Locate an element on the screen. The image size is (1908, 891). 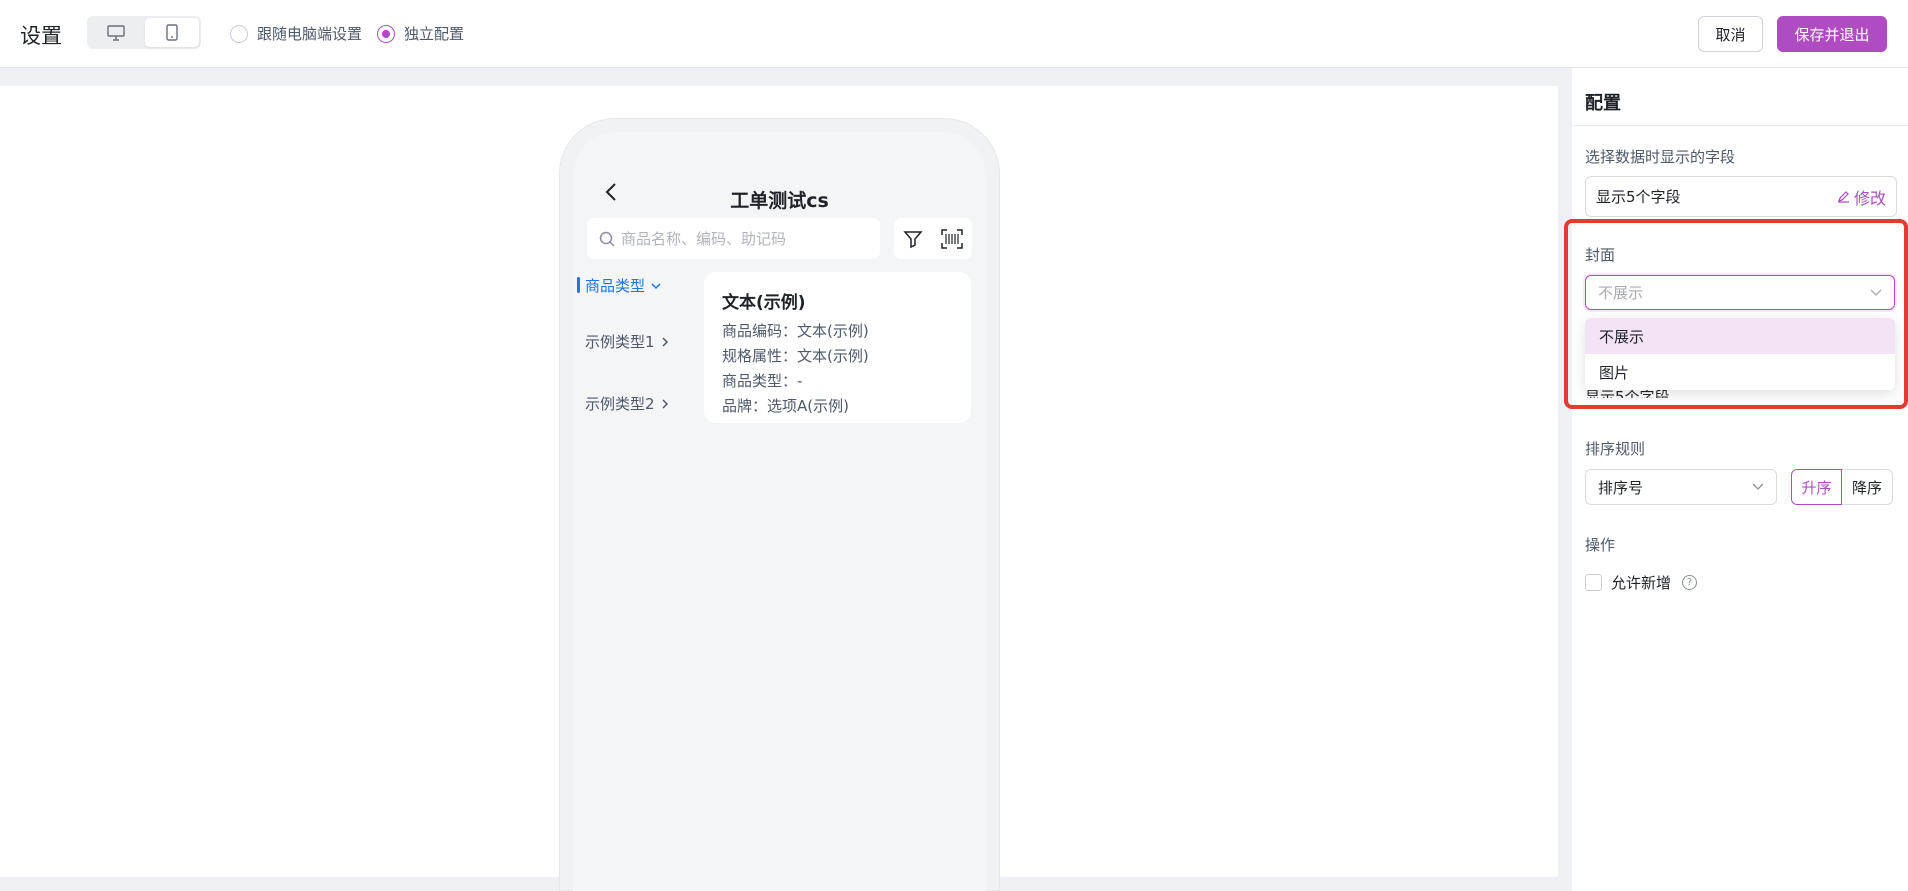
search-placeholder: 商品名称、编码、助记码 is located at coordinates (704, 239).